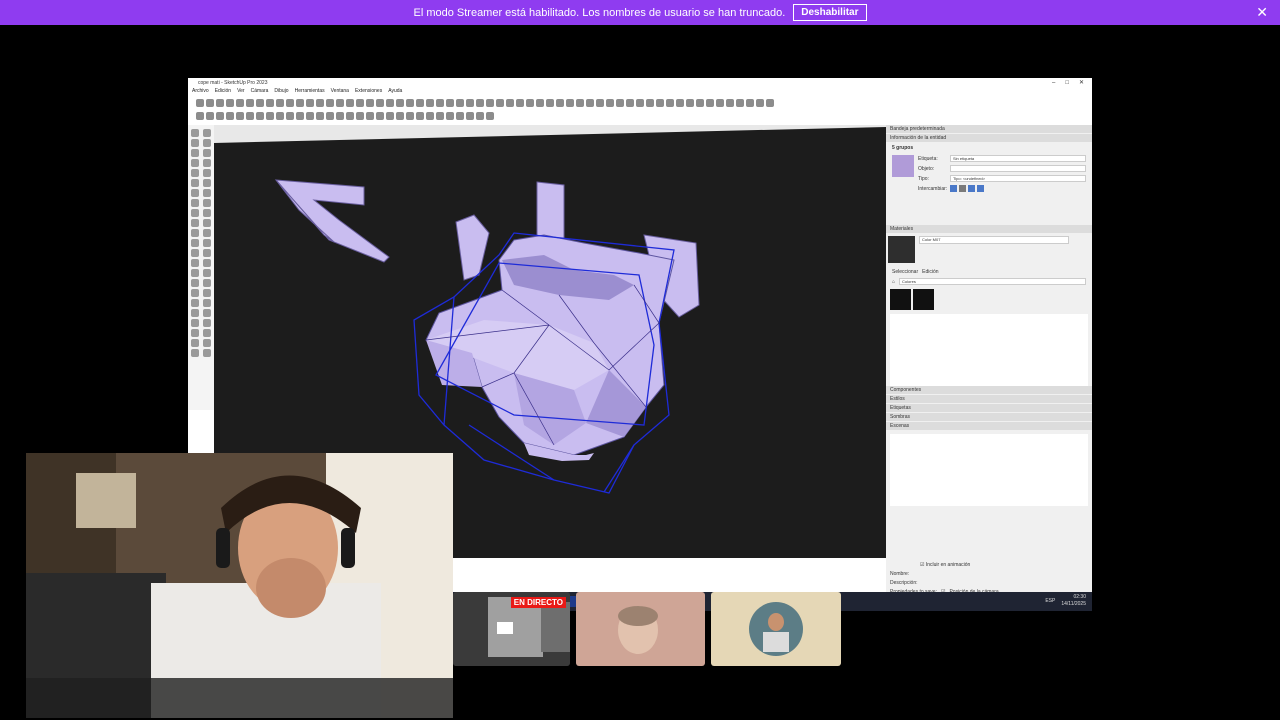 The height and width of the screenshot is (720, 1280). Describe the element at coordinates (1018, 158) in the screenshot. I see `label-dropdown: Sin etiqueta` at that location.